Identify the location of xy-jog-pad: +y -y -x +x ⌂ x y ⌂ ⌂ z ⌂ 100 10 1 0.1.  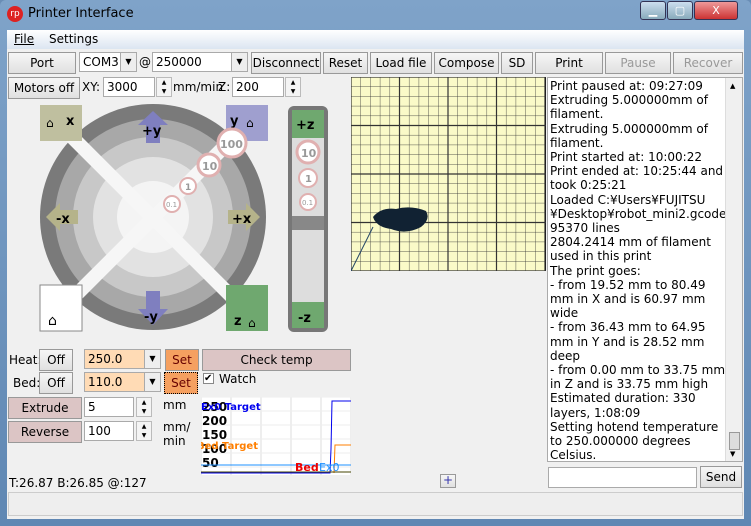
(158, 223).